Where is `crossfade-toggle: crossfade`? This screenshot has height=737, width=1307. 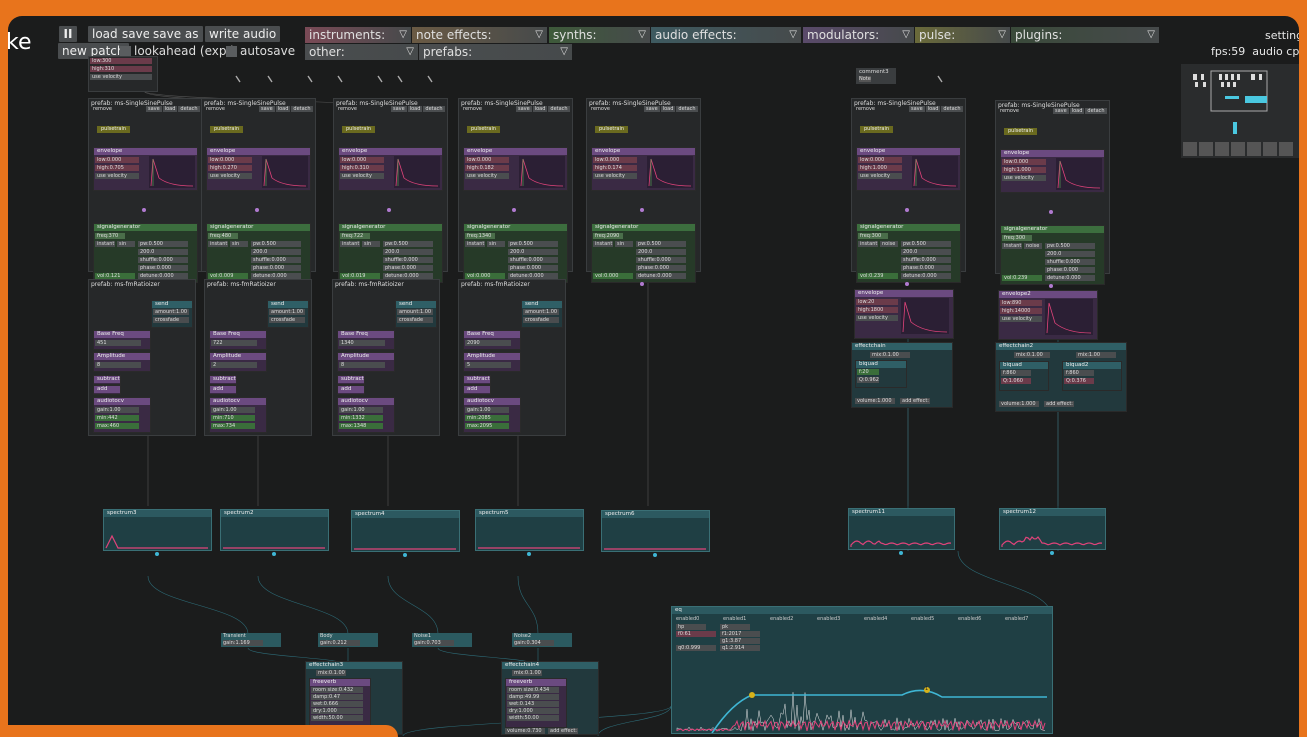 crossfade-toggle: crossfade is located at coordinates (171, 320).